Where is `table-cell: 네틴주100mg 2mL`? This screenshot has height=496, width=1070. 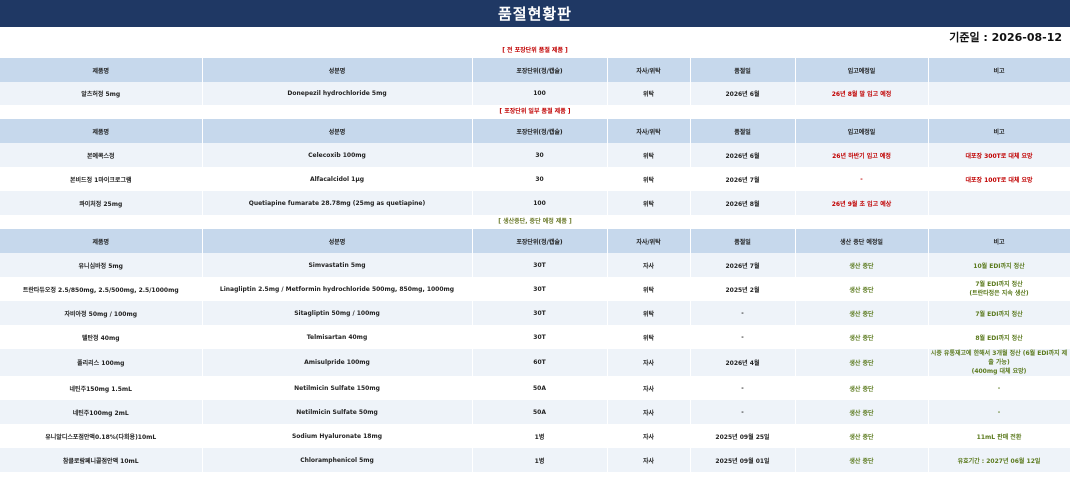 table-cell: 네틴주100mg 2mL is located at coordinates (101, 412).